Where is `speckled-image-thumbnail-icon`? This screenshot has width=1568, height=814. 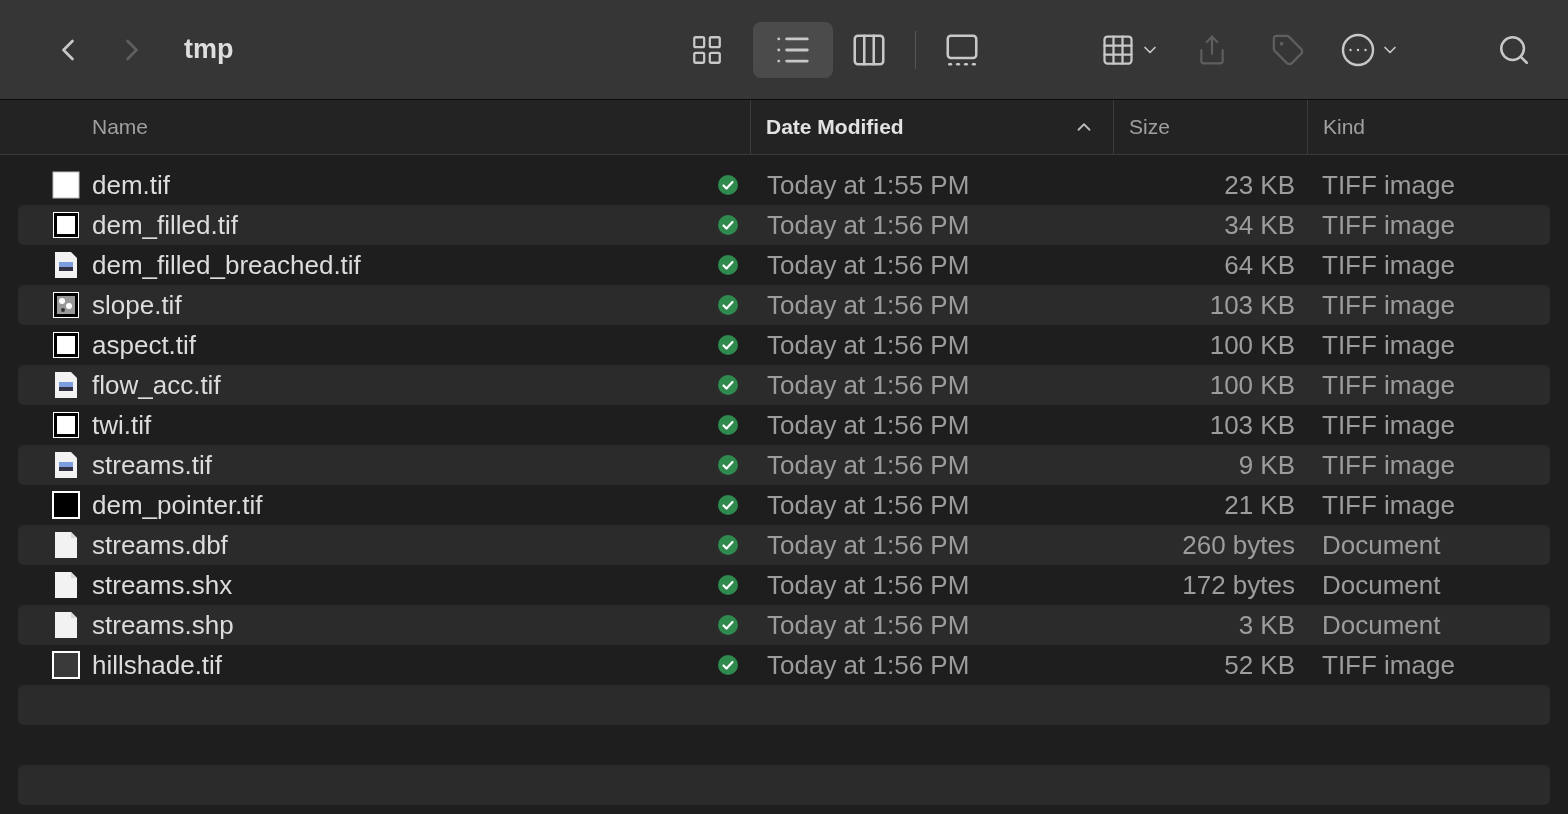
speckled-image-thumbnail-icon is located at coordinates (66, 305).